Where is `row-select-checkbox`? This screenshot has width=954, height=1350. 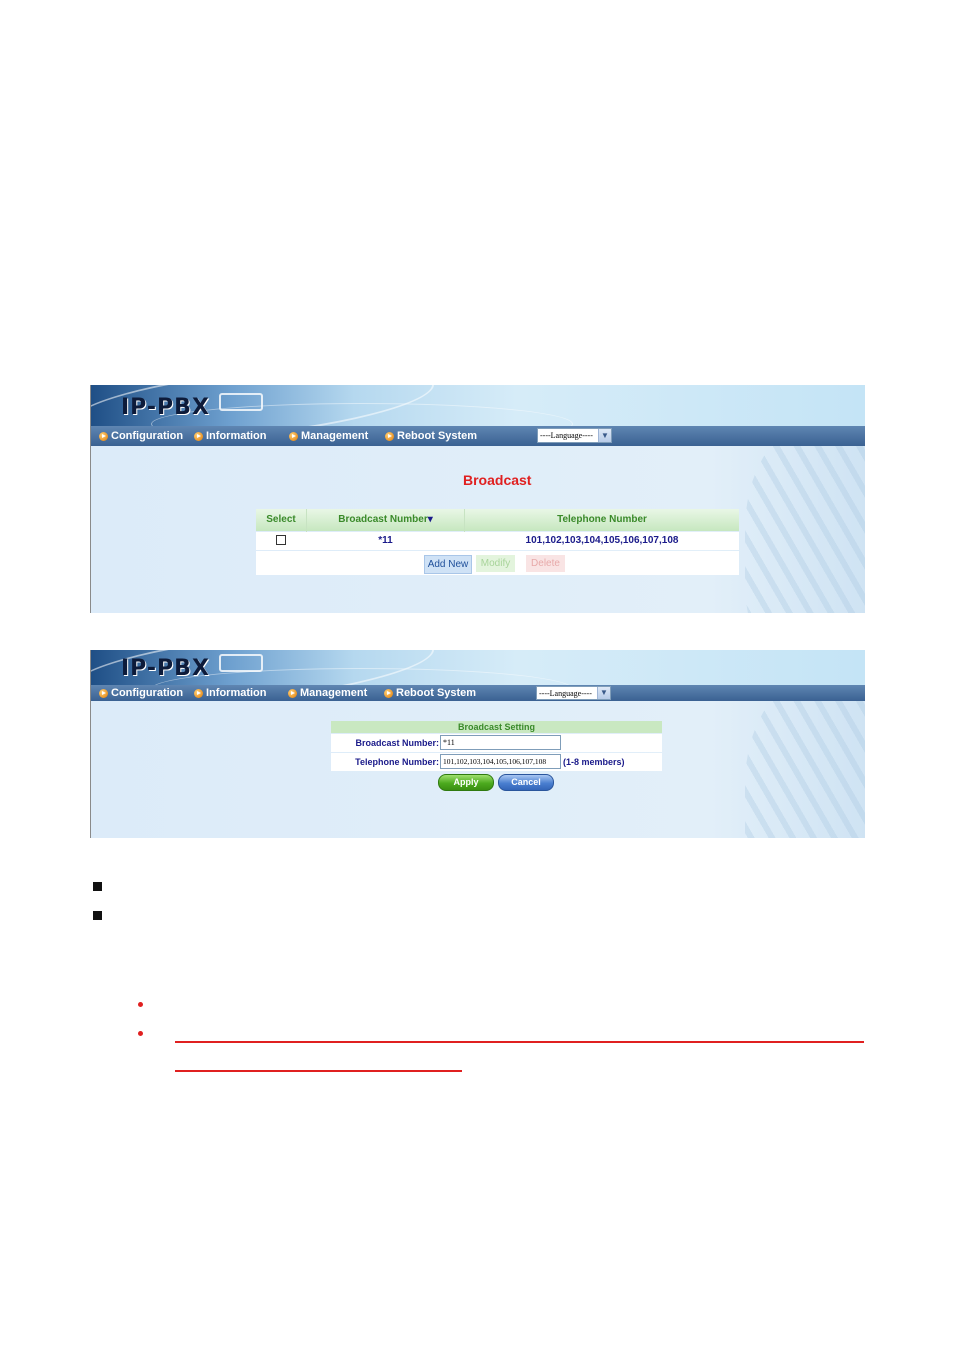 row-select-checkbox is located at coordinates (281, 540).